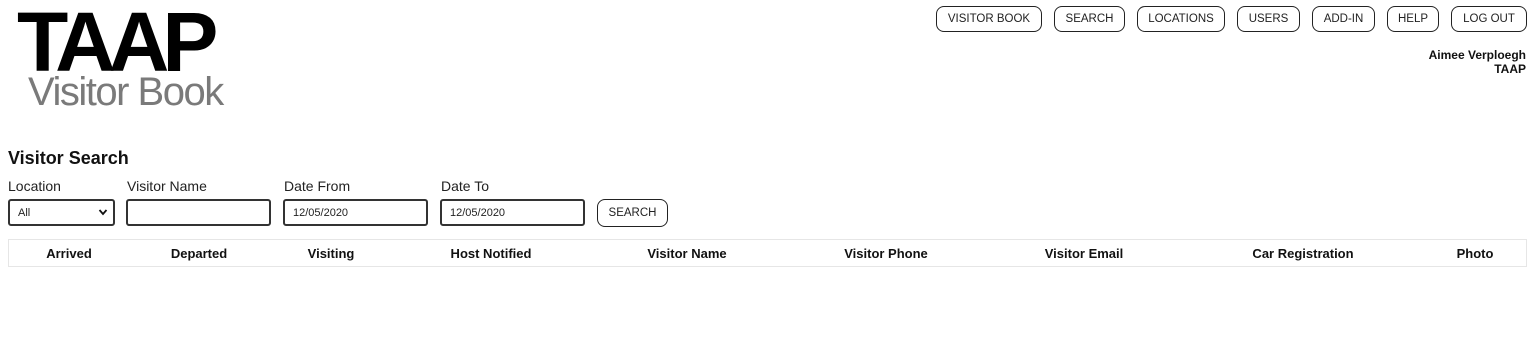 The image size is (1536, 341). I want to click on column-header-car-registration: Car Registration, so click(1302, 253).